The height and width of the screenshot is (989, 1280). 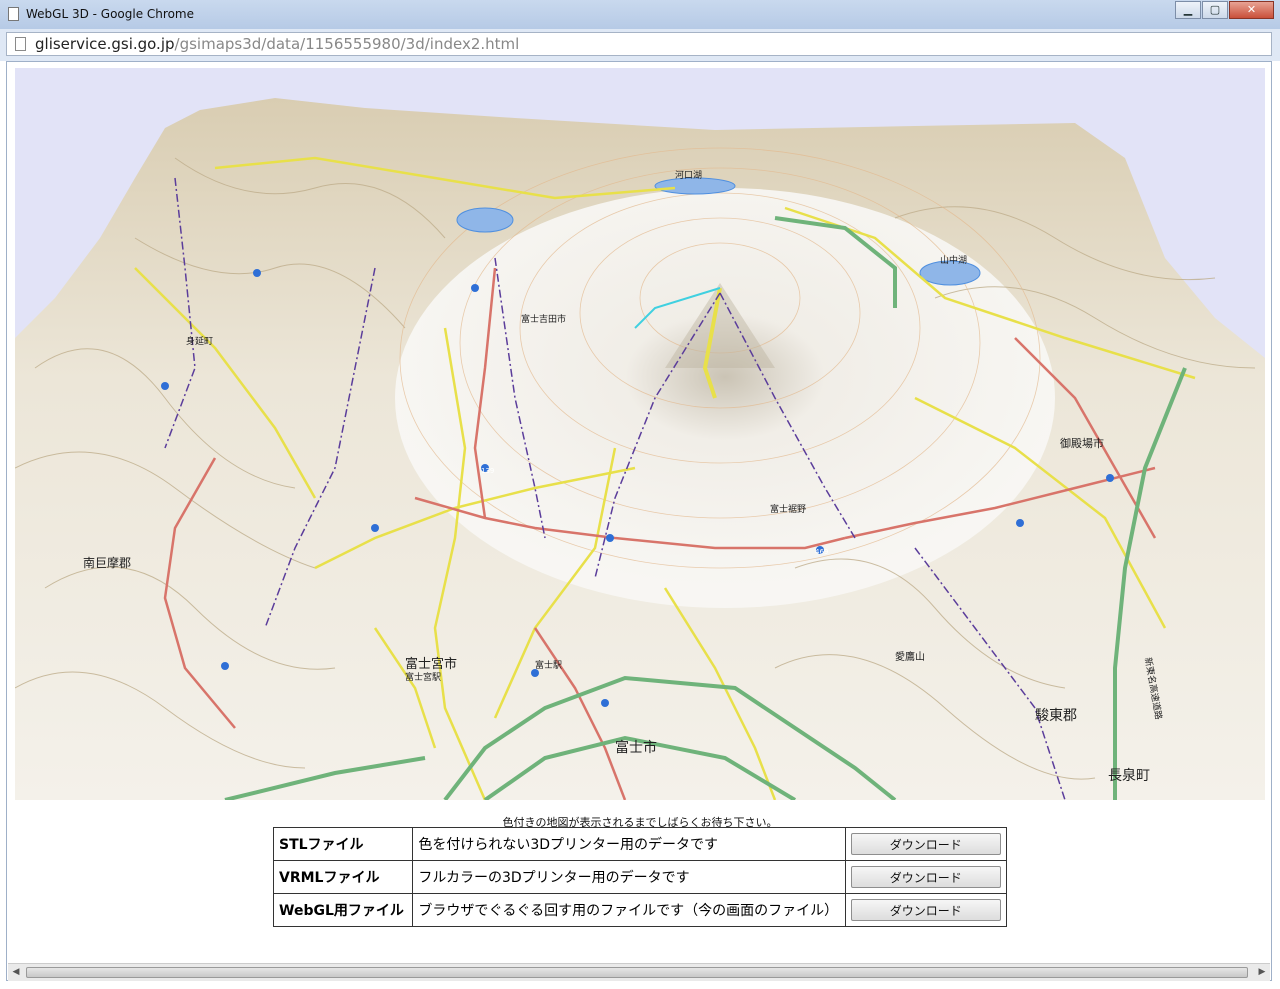 I want to click on map-label-fujiyoshida: 富士吉田市, so click(x=543, y=319).